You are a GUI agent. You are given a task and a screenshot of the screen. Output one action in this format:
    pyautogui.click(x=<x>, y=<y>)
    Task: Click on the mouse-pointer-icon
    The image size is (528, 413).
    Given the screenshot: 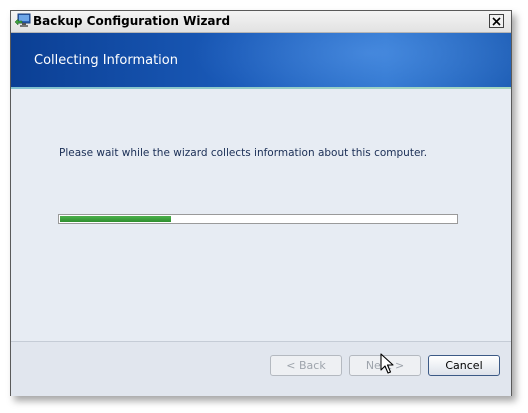 What is the action you would take?
    pyautogui.click(x=387, y=363)
    